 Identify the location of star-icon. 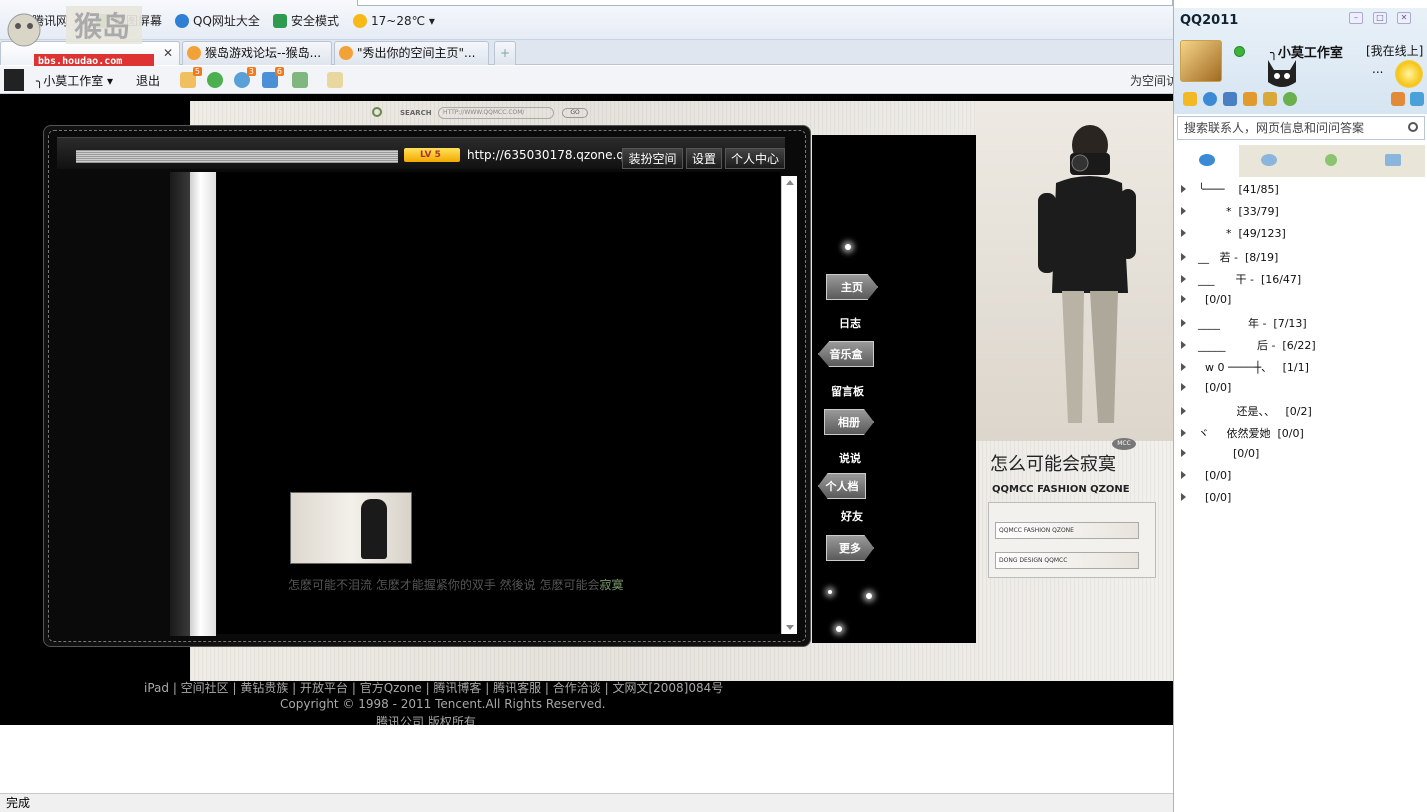
(1190, 99).